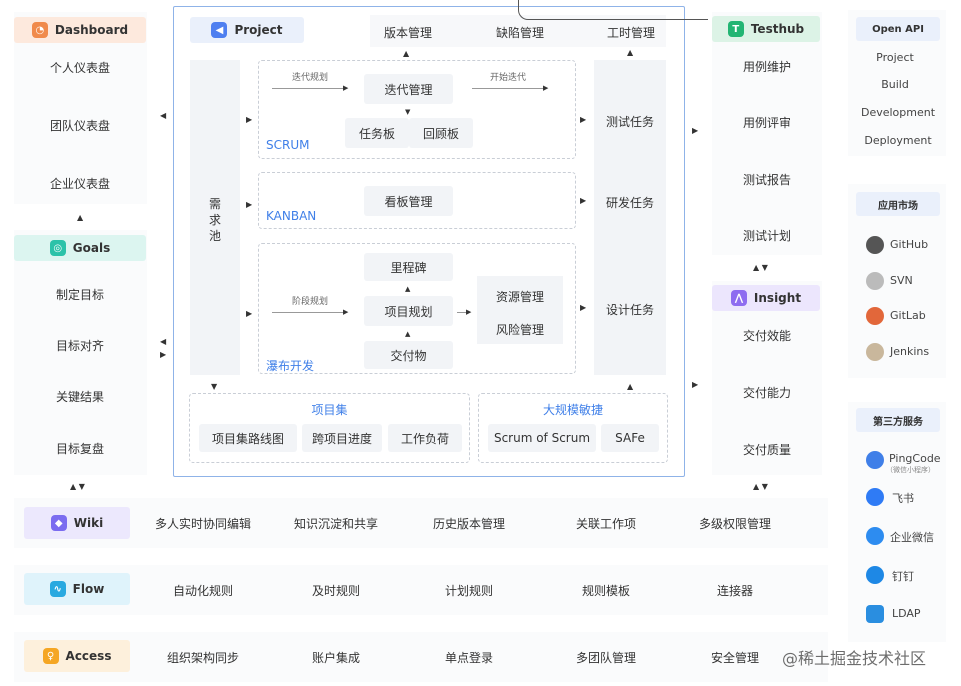 The height and width of the screenshot is (686, 961). I want to click on task-board: 任务板, so click(377, 133).